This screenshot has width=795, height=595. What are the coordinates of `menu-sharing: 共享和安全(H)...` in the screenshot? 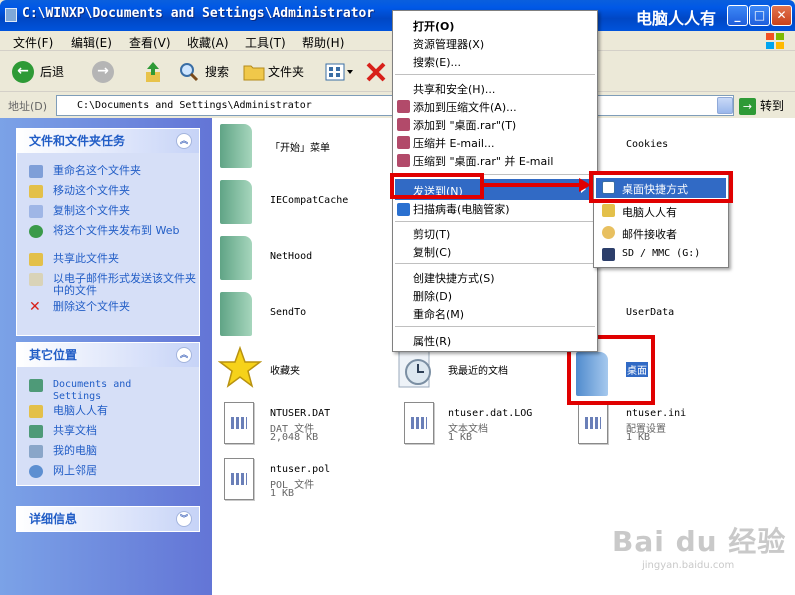 It's located at (454, 89).